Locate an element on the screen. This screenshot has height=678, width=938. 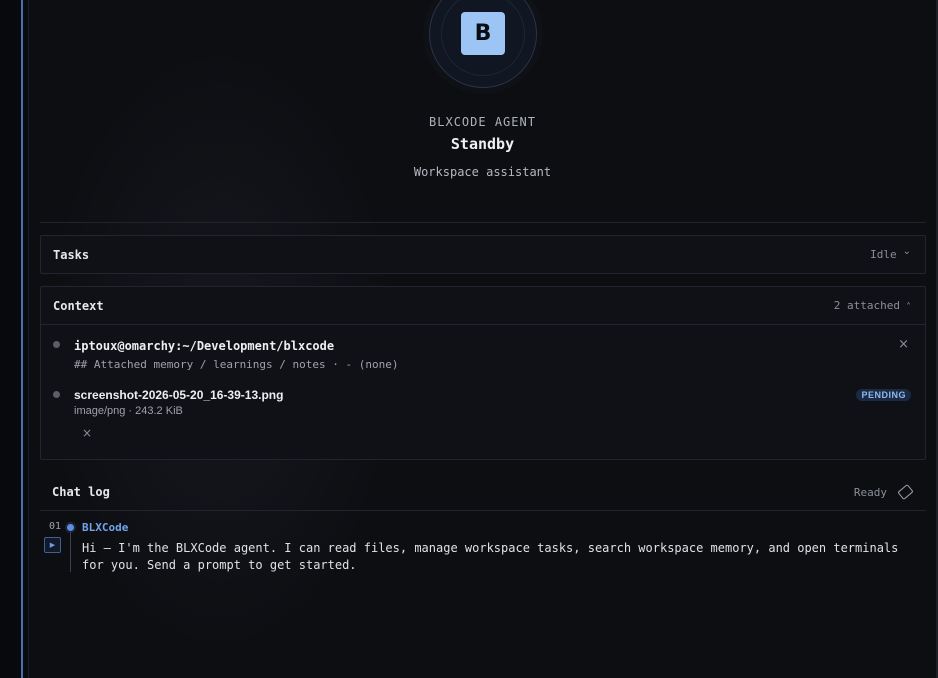
chat-status-group: Ready is located at coordinates (883, 492).